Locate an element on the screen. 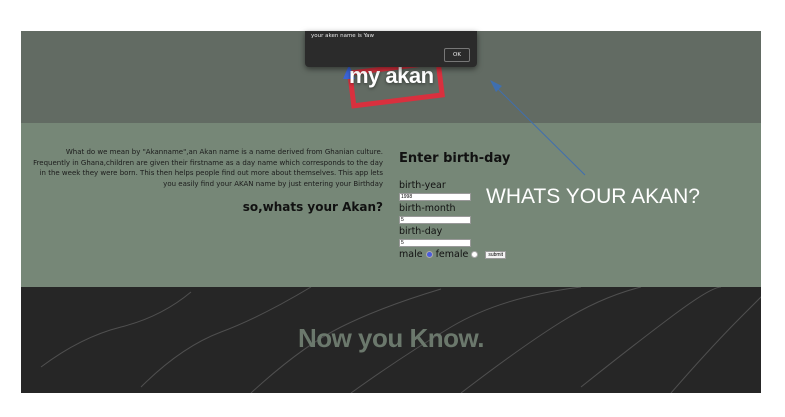 The height and width of the screenshot is (417, 785). arrow-head-icon is located at coordinates (496, 86).